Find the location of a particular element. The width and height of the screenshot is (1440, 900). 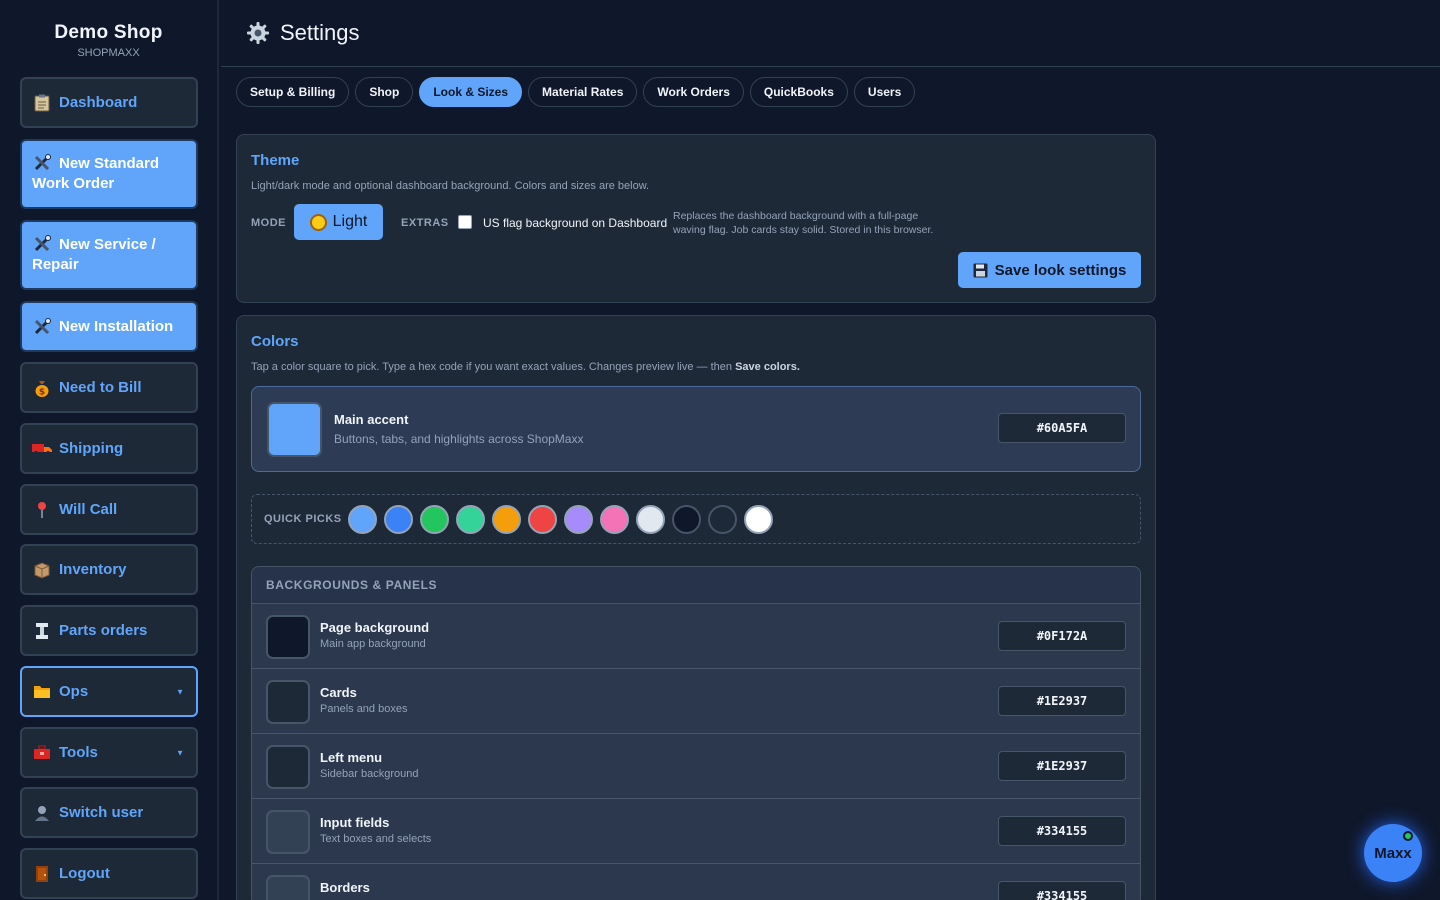

cards-hex-input: #1E2937 is located at coordinates (1062, 701).